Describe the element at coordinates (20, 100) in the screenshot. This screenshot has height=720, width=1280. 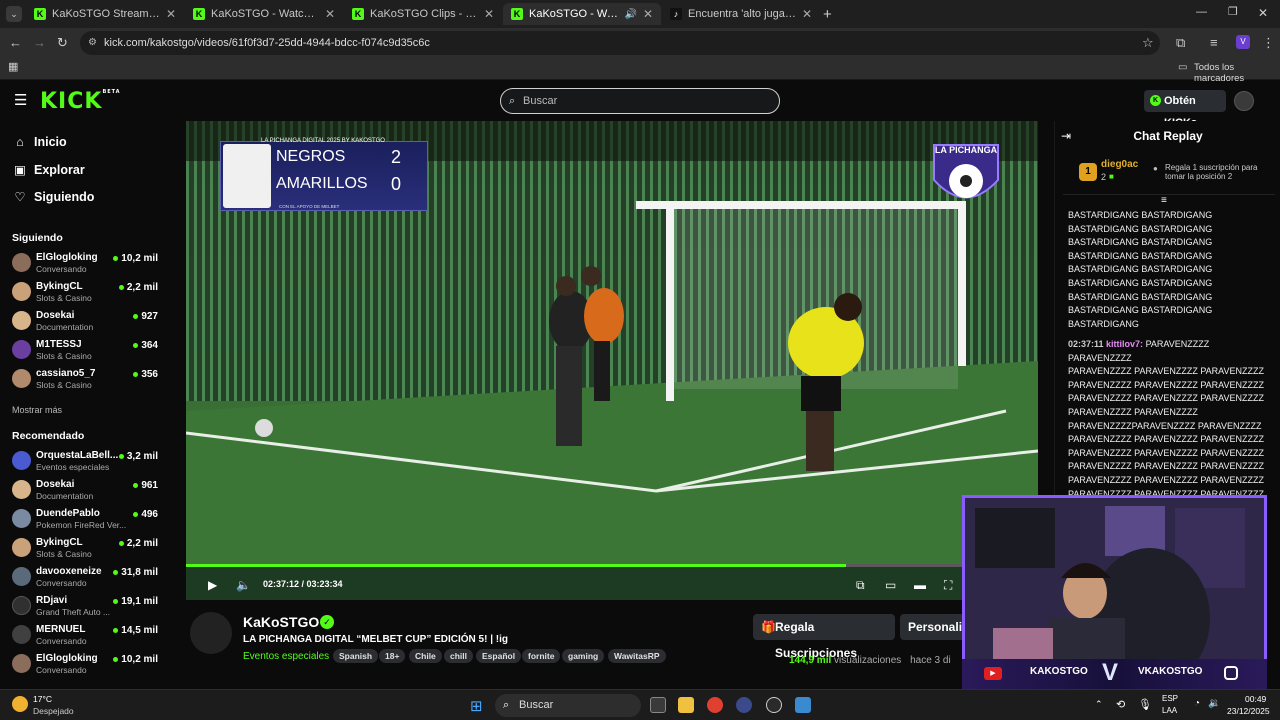
I see `hamburger-menu-icon: ☰` at that location.